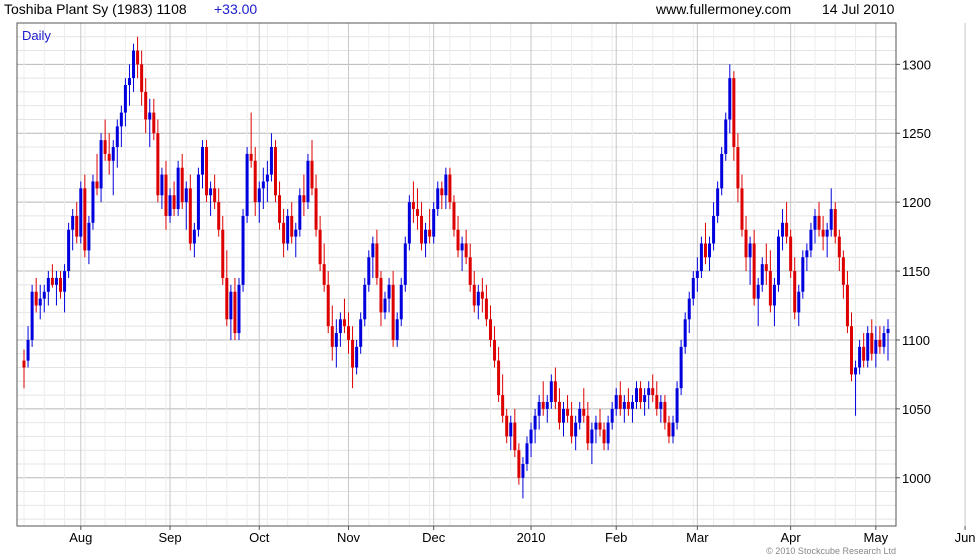  What do you see at coordinates (531, 537) in the screenshot?
I see `x-tick-label: 2010` at bounding box center [531, 537].